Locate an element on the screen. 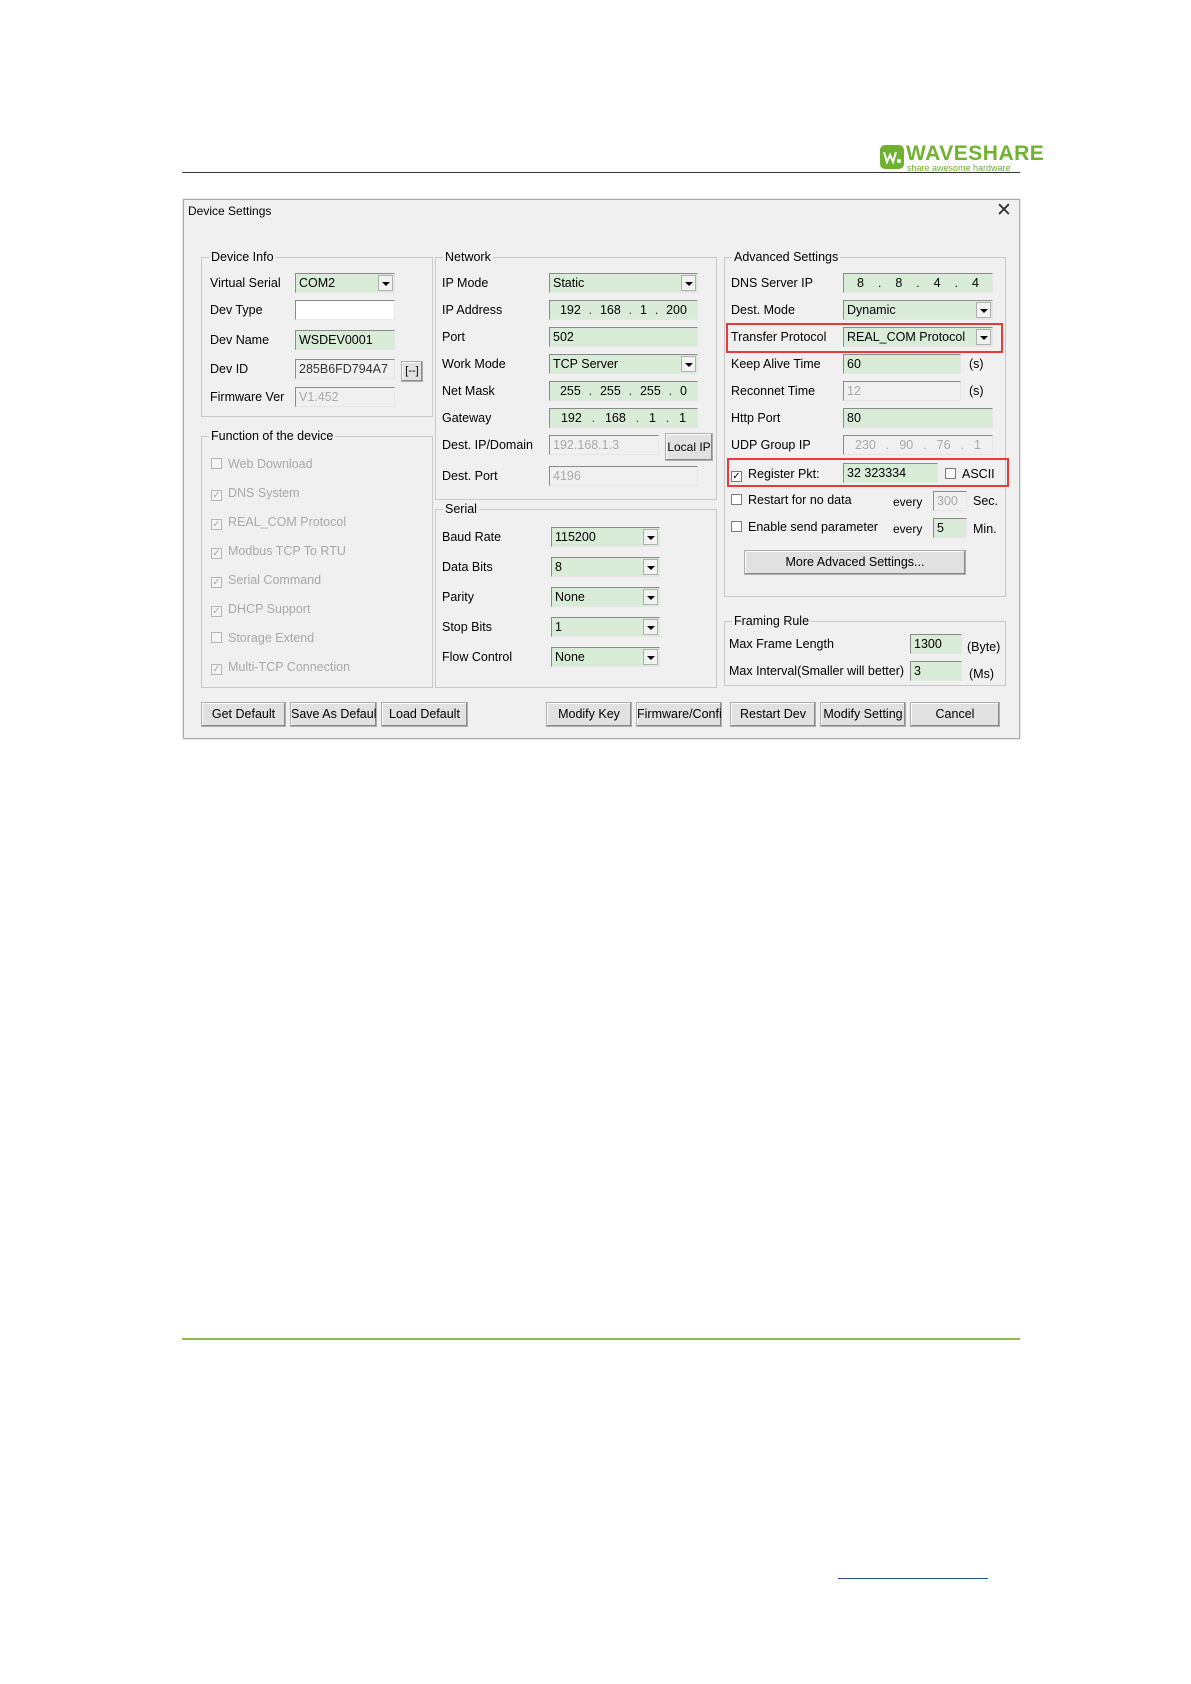 Image resolution: width=1191 pixels, height=1684 pixels. footer-link-underline is located at coordinates (913, 1578).